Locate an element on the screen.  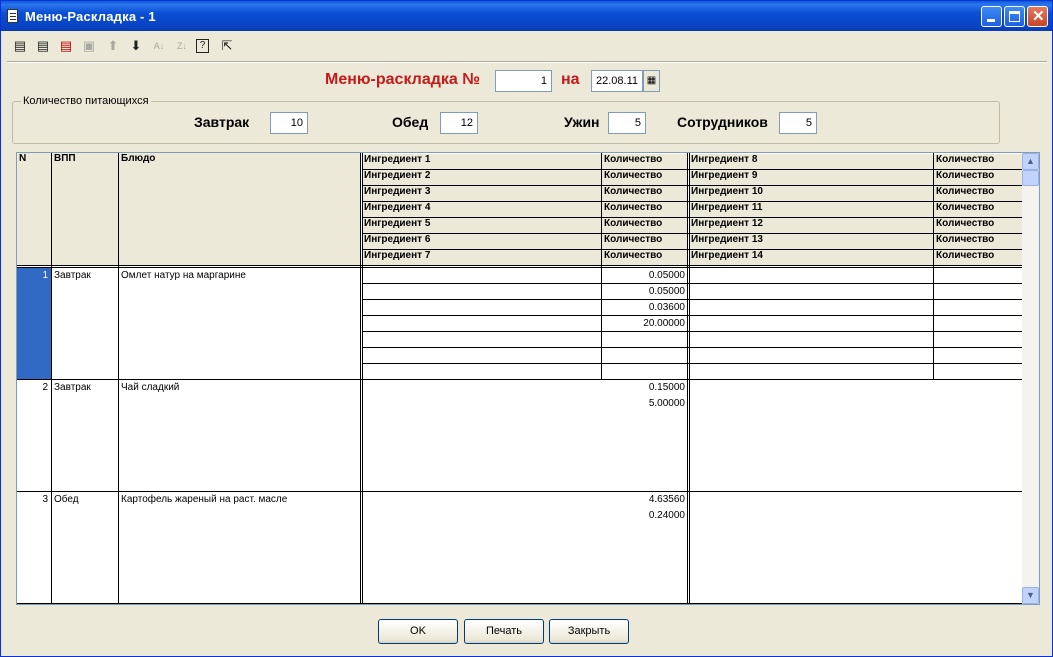
menu-number-label: Меню-раскладка № is located at coordinates (403, 79).